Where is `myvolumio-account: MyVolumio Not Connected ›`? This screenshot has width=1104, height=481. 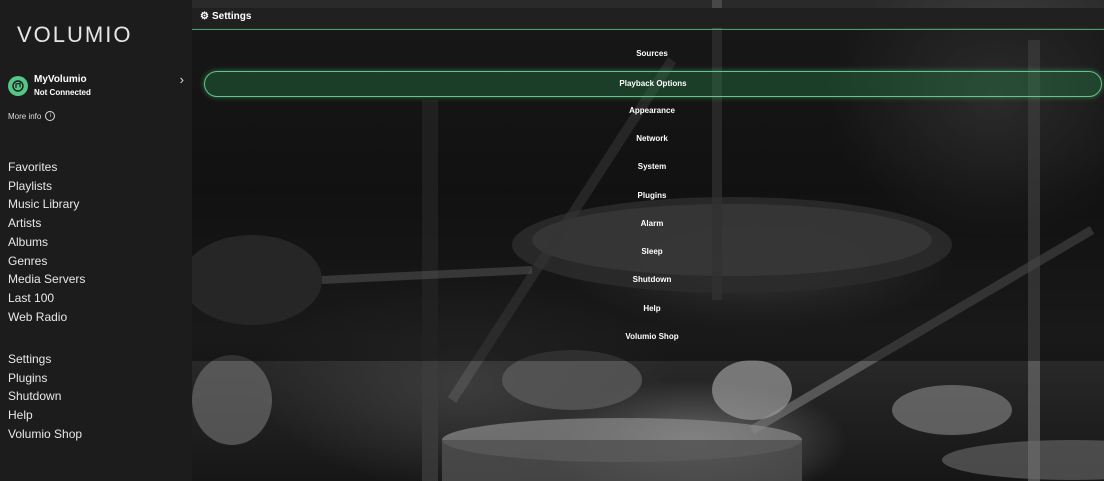 myvolumio-account: MyVolumio Not Connected › is located at coordinates (99, 87).